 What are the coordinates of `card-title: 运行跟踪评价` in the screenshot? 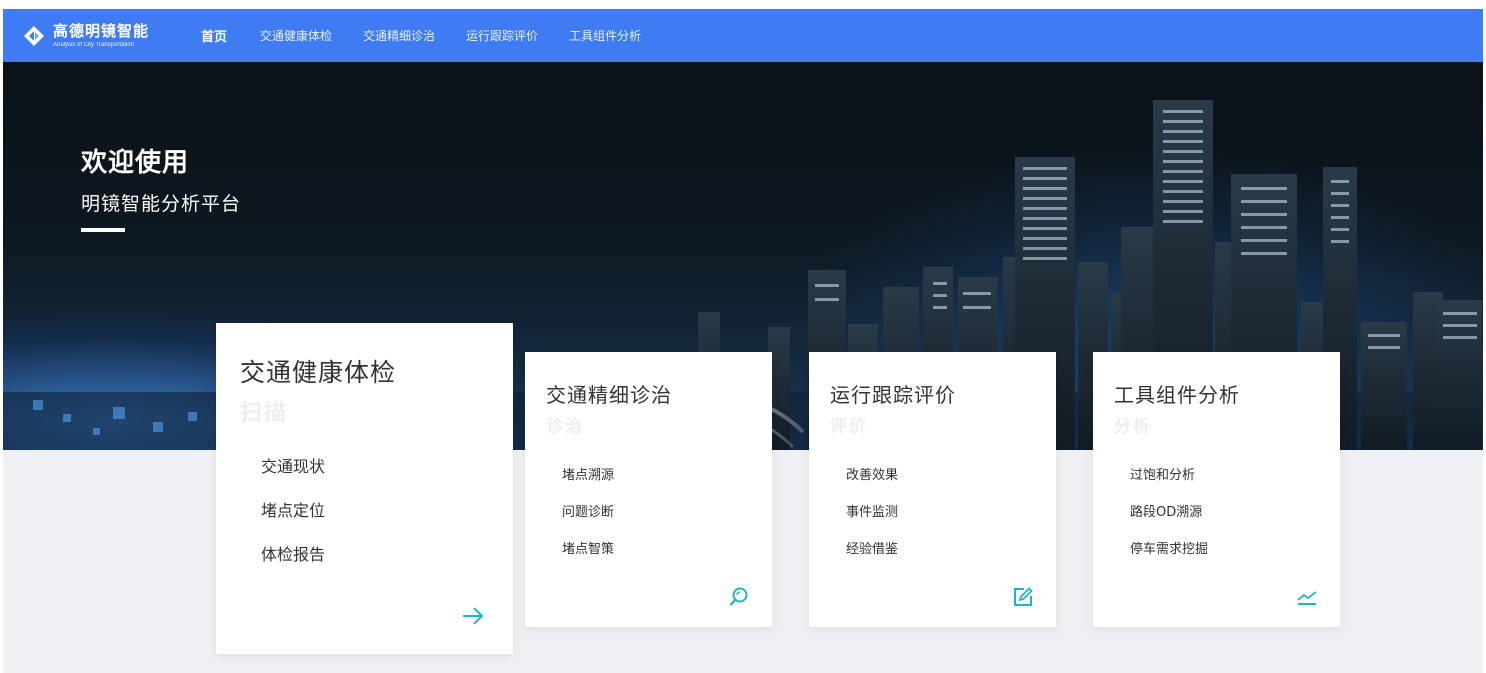 It's located at (893, 395).